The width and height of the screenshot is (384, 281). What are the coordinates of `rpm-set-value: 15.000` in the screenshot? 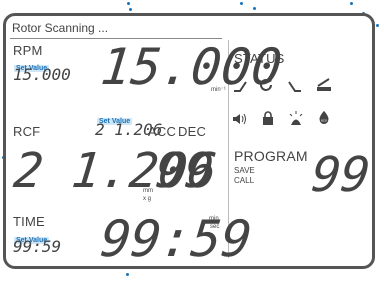 It's located at (42, 74).